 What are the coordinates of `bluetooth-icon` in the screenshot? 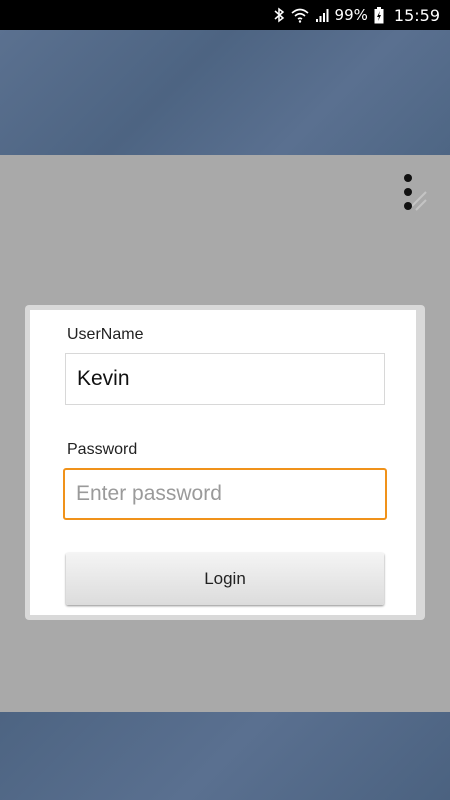 It's located at (279, 15).